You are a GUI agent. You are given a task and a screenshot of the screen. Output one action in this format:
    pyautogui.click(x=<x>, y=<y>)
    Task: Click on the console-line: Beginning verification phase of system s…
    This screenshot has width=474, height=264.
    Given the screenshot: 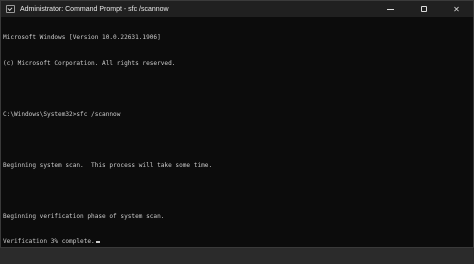 What is the action you would take?
    pyautogui.click(x=84, y=216)
    